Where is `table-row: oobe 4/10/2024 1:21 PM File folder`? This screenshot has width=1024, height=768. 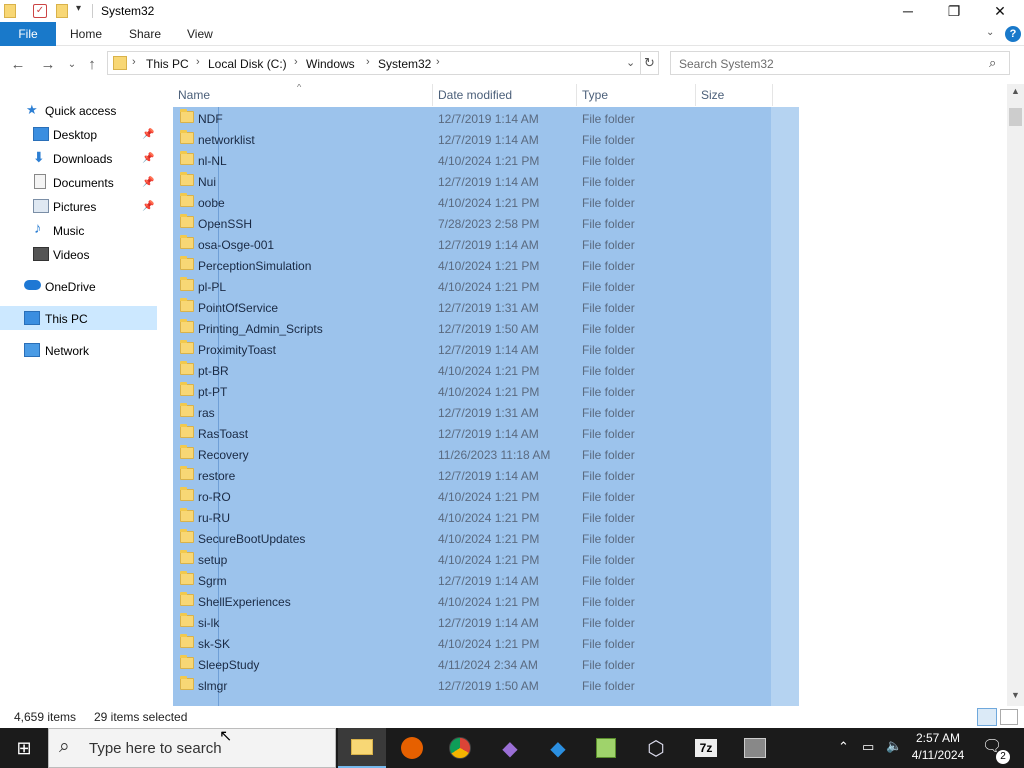 table-row: oobe 4/10/2024 1:21 PM File folder is located at coordinates (590, 202).